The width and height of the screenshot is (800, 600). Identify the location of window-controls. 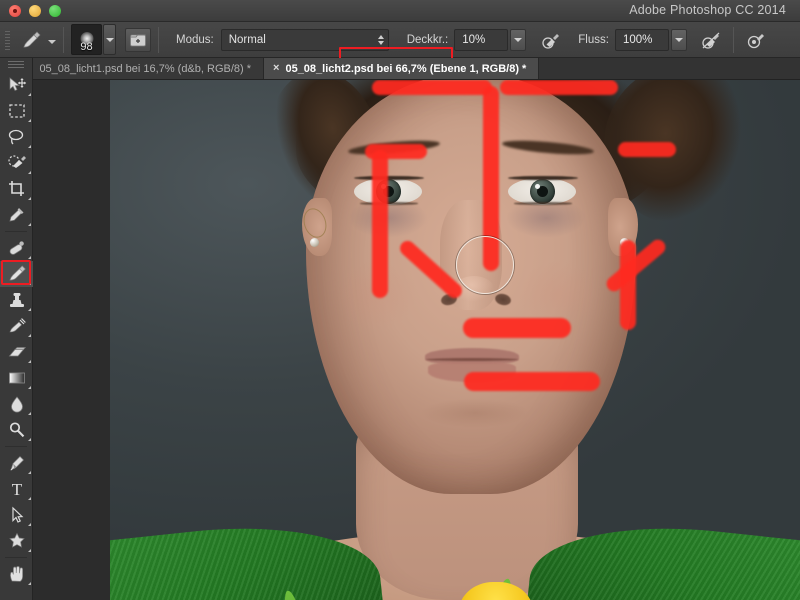
(35, 10).